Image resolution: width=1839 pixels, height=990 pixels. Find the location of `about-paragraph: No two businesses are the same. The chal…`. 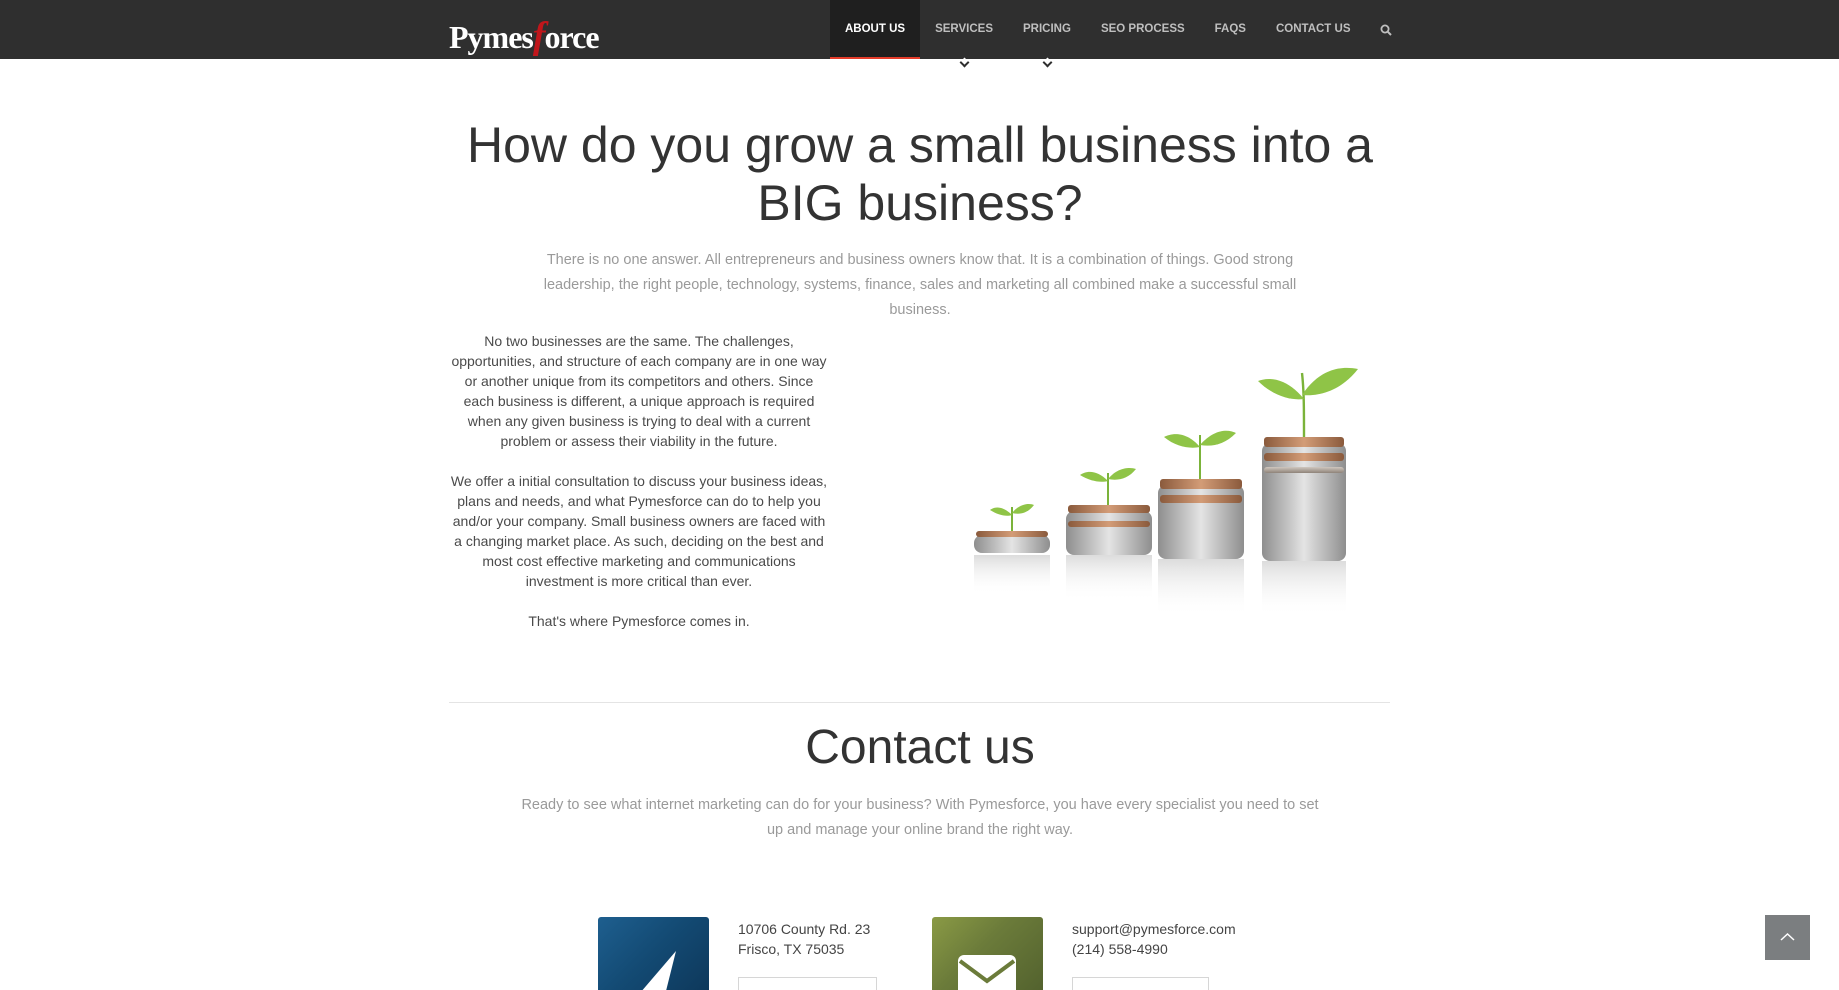

about-paragraph: No two businesses are the same. The chal… is located at coordinates (639, 391).